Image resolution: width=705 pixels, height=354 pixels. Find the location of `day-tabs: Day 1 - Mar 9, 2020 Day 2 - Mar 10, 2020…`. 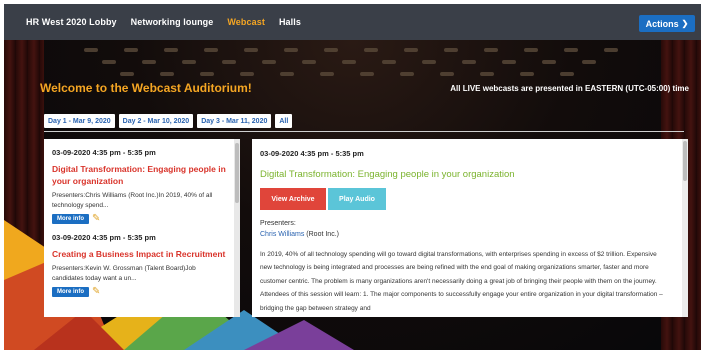

day-tabs: Day 1 - Mar 9, 2020 Day 2 - Mar 10, 2020… is located at coordinates (168, 121).